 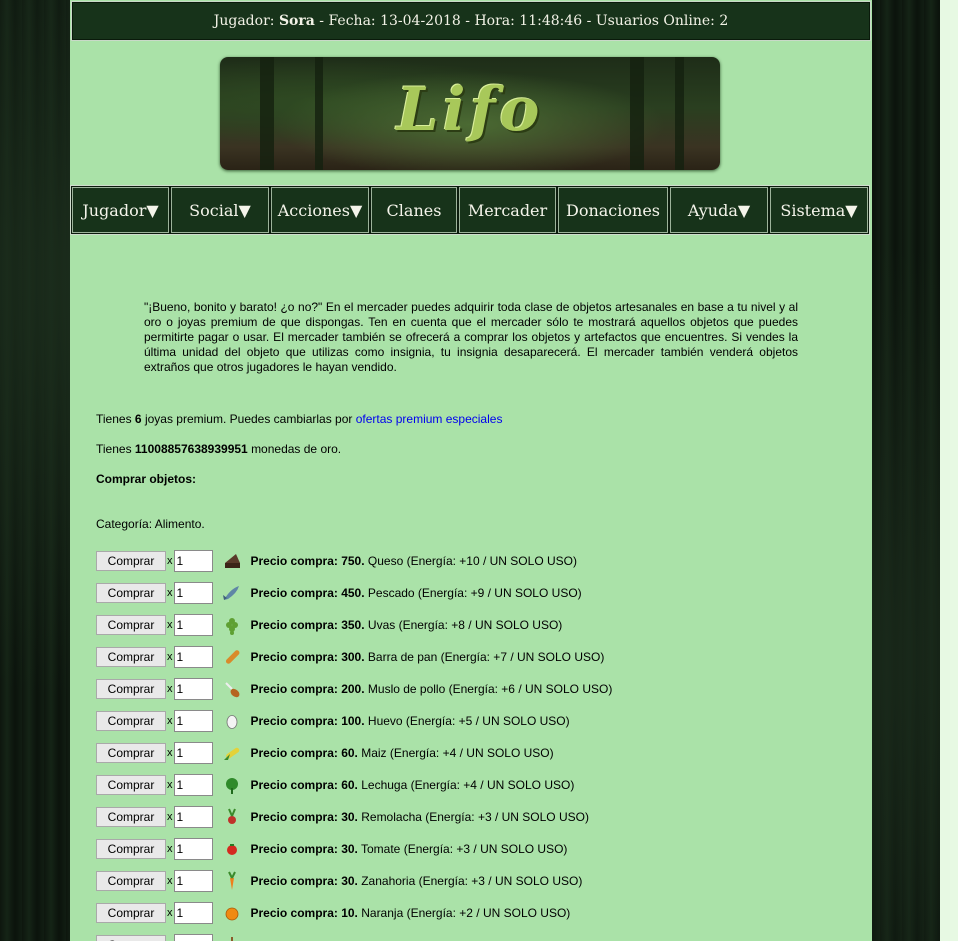 I want to click on item-name: Naranja (Energía: +2 / UN SOLO USO), so click(x=464, y=913).